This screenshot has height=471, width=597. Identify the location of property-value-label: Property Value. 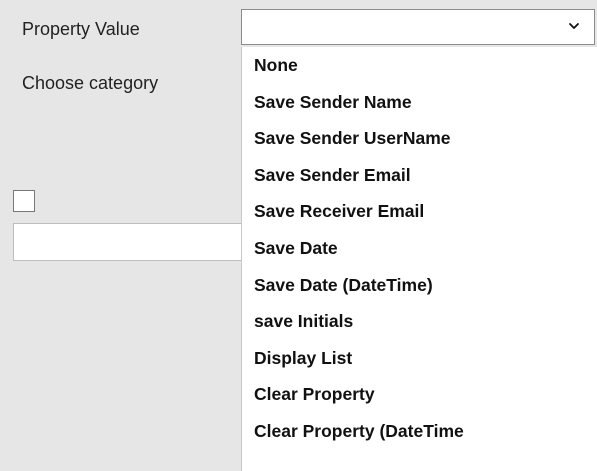
(81, 29).